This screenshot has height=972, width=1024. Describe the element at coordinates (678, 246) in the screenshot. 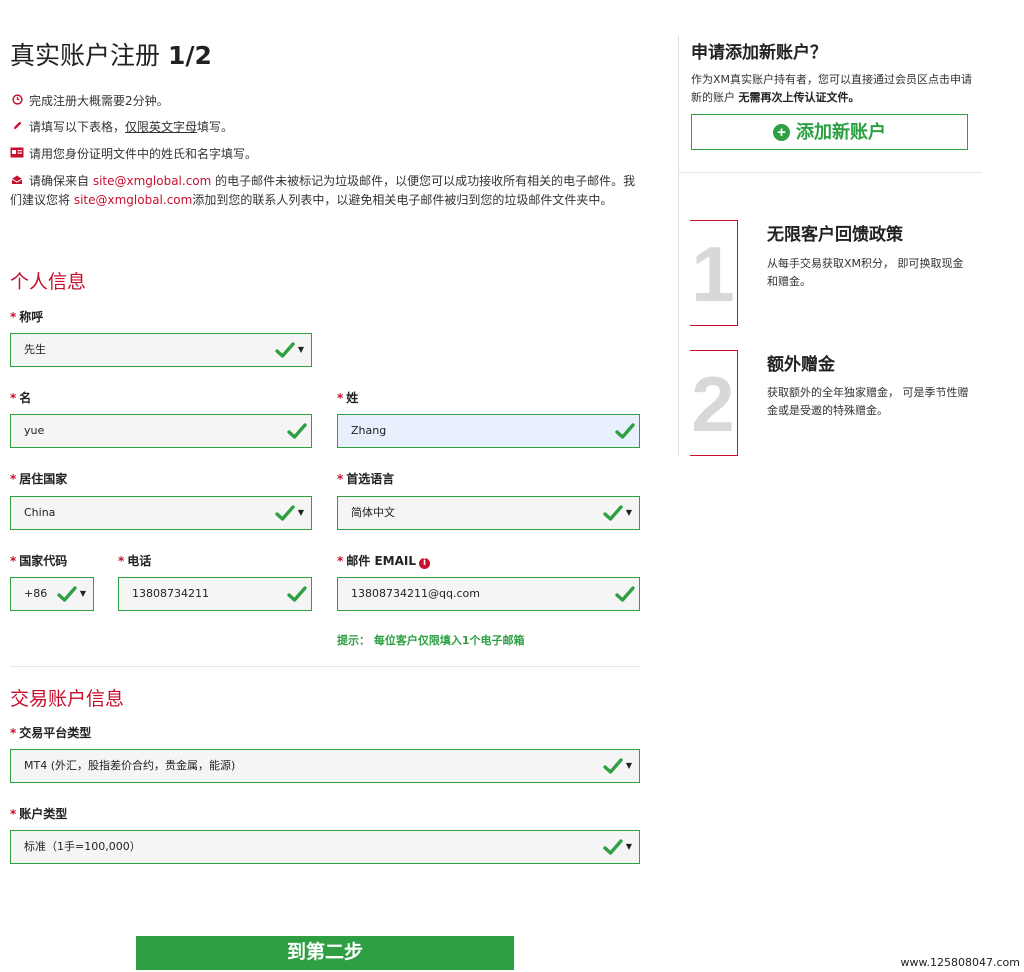

I see `sidebar-divider` at that location.